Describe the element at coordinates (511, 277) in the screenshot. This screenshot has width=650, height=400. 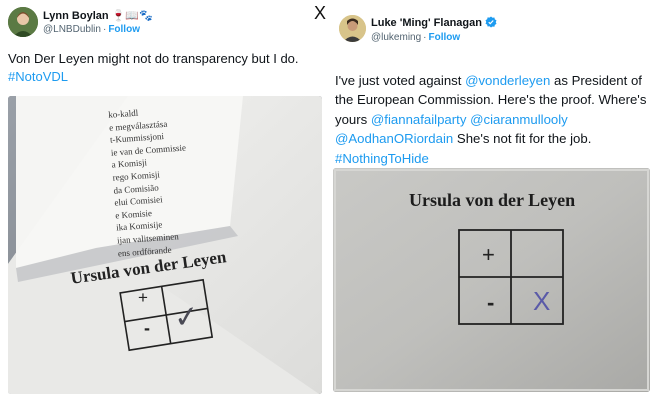
I see `ballot-grid-right` at that location.